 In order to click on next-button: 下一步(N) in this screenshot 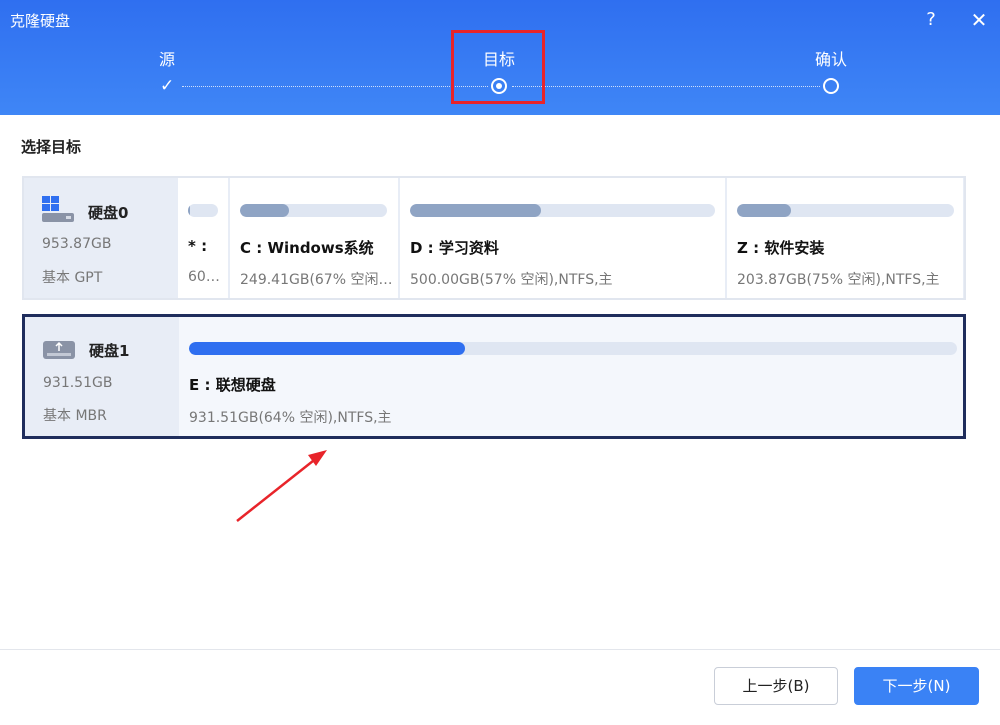, I will do `click(916, 686)`.